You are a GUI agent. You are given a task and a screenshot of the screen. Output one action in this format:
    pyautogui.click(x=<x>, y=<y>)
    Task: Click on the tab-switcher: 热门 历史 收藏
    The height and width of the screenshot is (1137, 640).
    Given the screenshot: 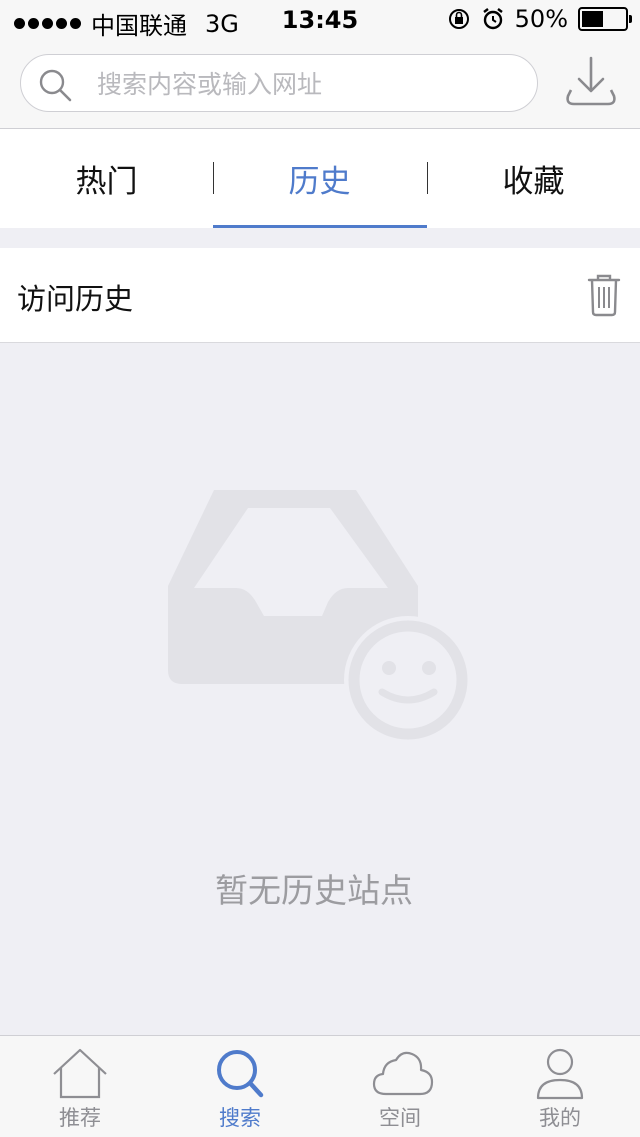 What is the action you would take?
    pyautogui.click(x=320, y=178)
    